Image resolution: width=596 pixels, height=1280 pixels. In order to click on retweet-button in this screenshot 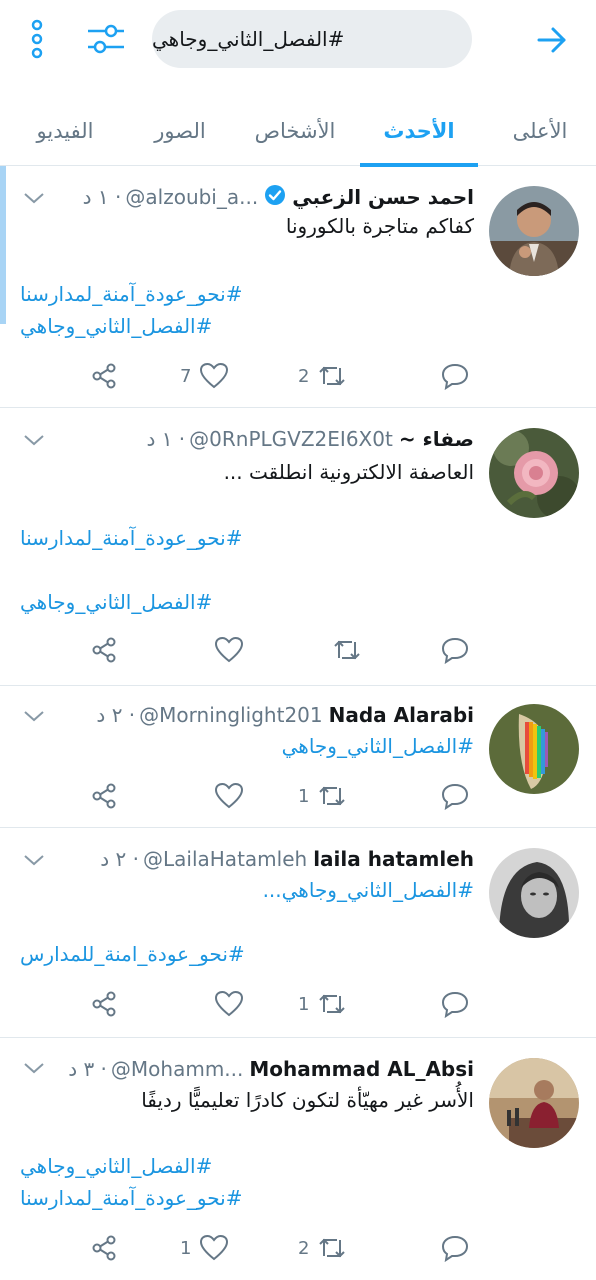, I will do `click(343, 650)`.